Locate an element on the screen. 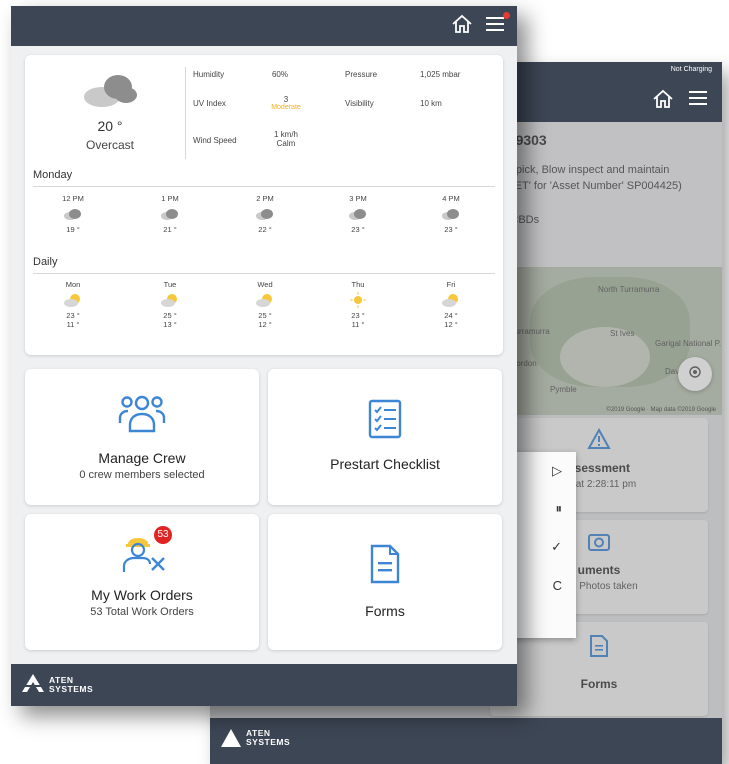  daily-label: Daily is located at coordinates (45, 262).